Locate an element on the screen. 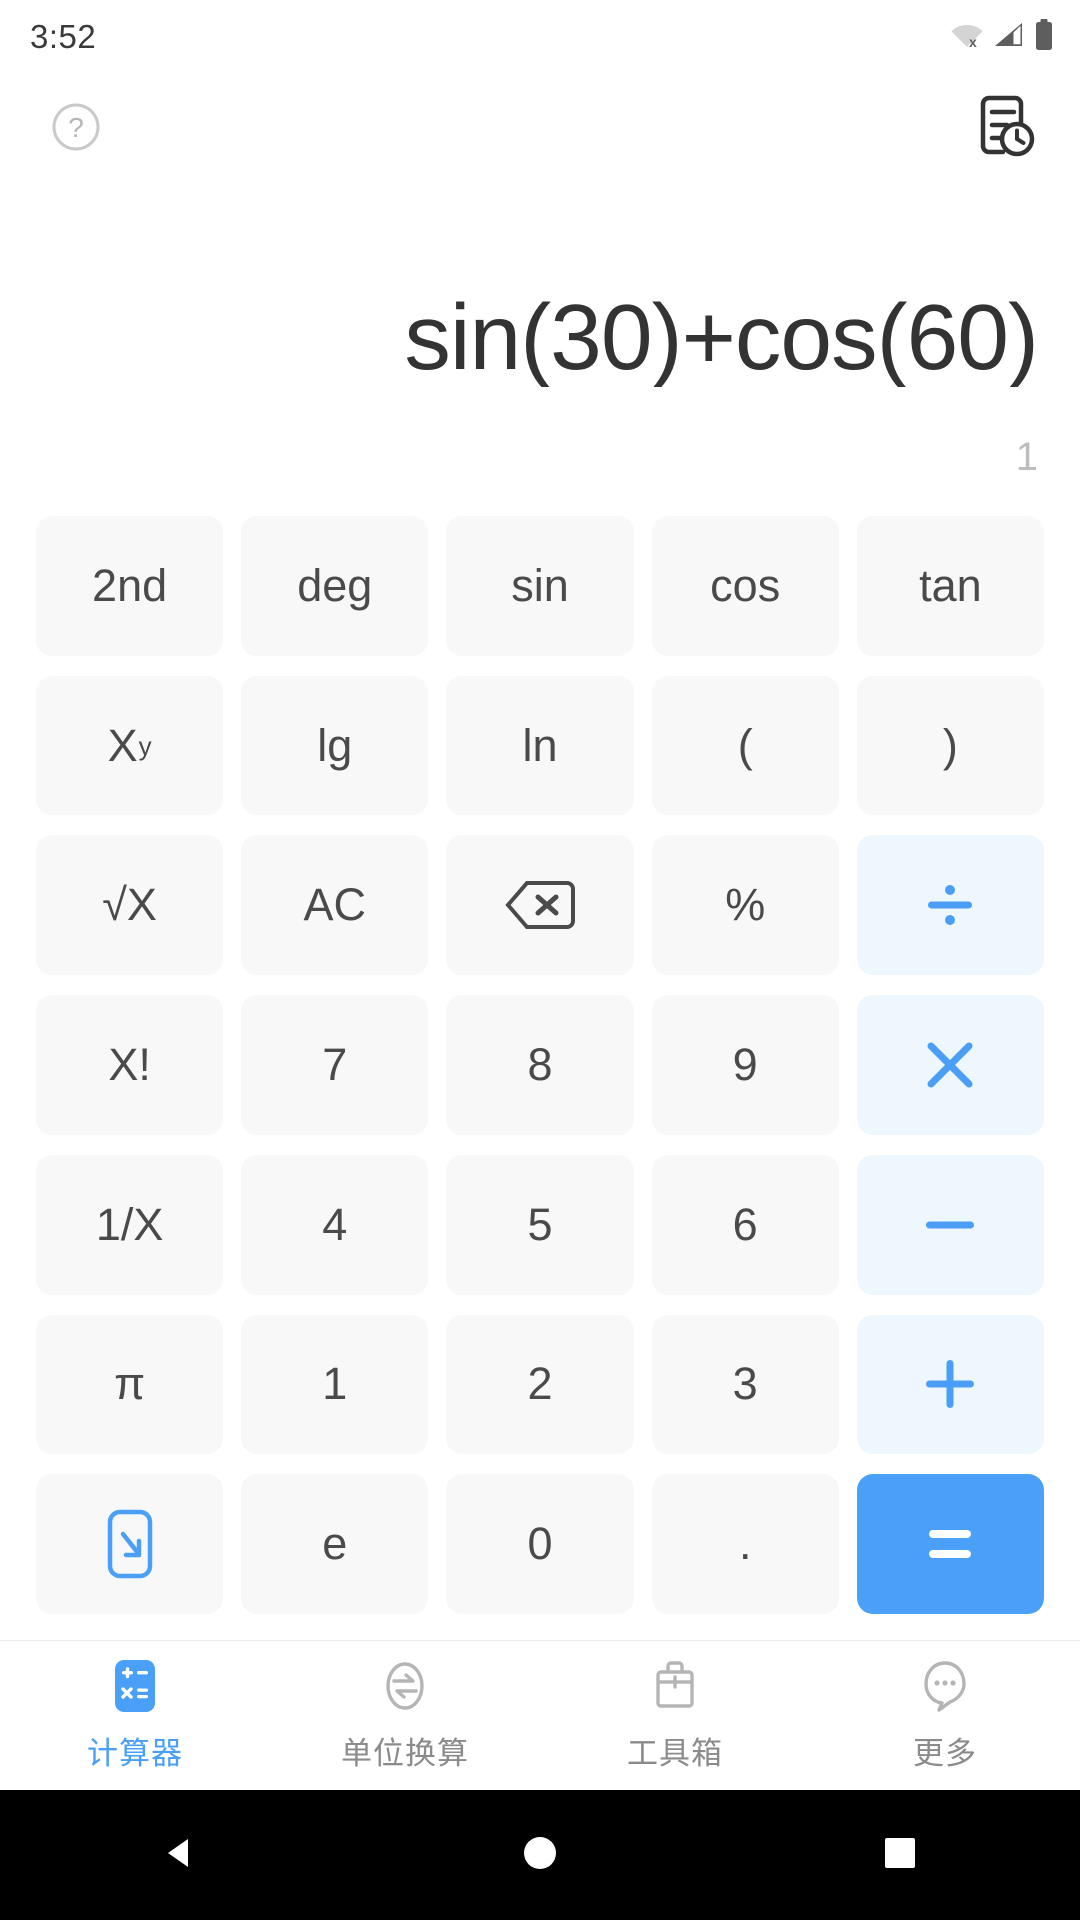  key-label: lg is located at coordinates (335, 745).